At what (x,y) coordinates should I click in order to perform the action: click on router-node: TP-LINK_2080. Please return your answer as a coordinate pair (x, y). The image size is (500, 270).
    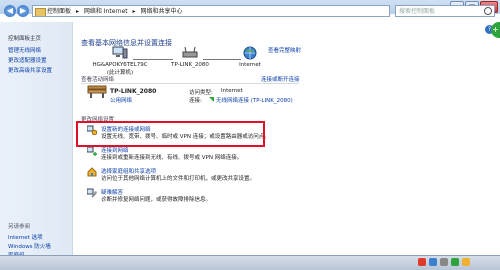
    Looking at the image, I should click on (190, 57).